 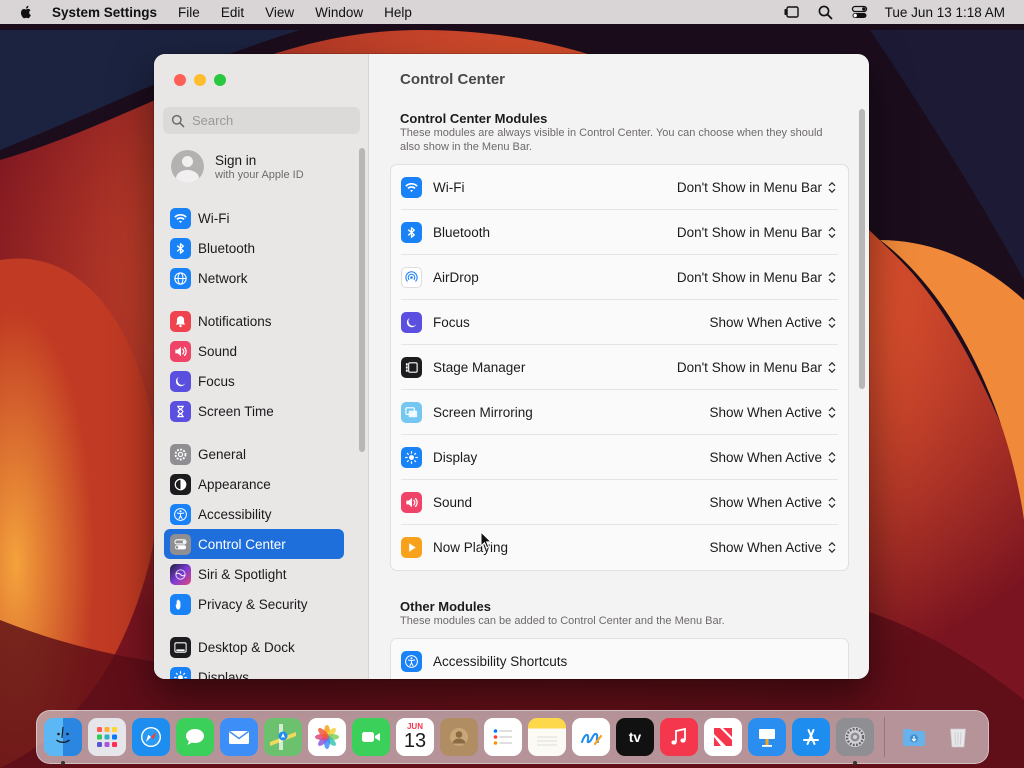 I want to click on module-label: Accessibility Shortcuts, so click(x=500, y=661).